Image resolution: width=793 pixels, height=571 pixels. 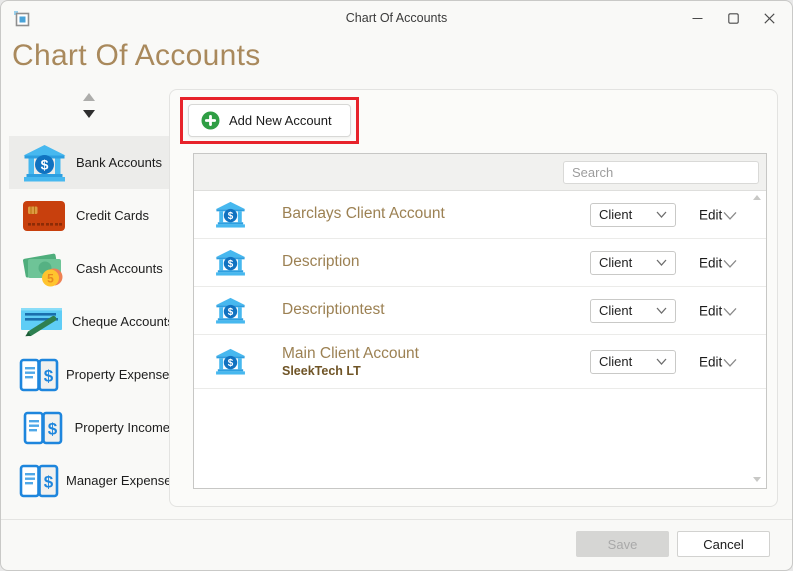 What do you see at coordinates (280, 120) in the screenshot?
I see `add-new-account-label: Add New Account` at bounding box center [280, 120].